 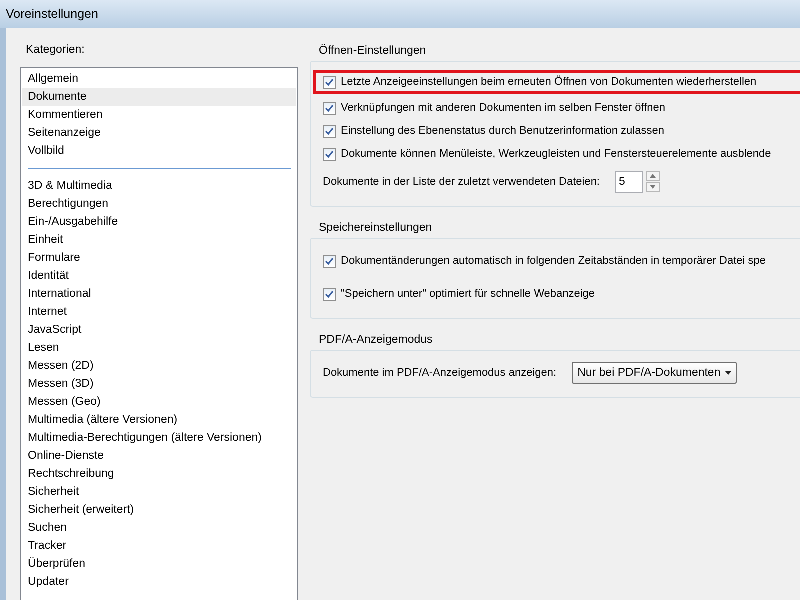 What do you see at coordinates (55, 50) in the screenshot?
I see `categories-label: Kategorien:` at bounding box center [55, 50].